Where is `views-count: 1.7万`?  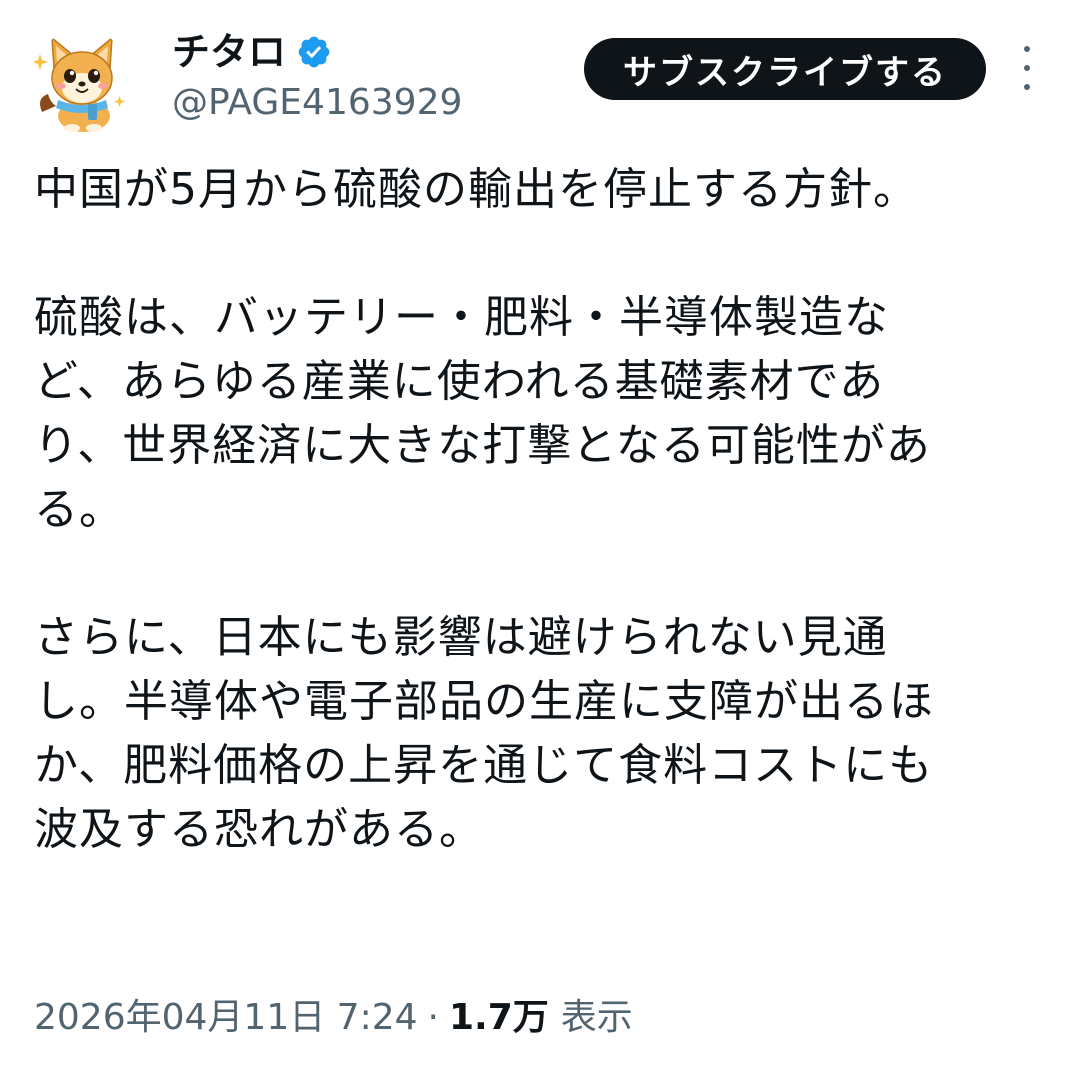 views-count: 1.7万 is located at coordinates (499, 1018).